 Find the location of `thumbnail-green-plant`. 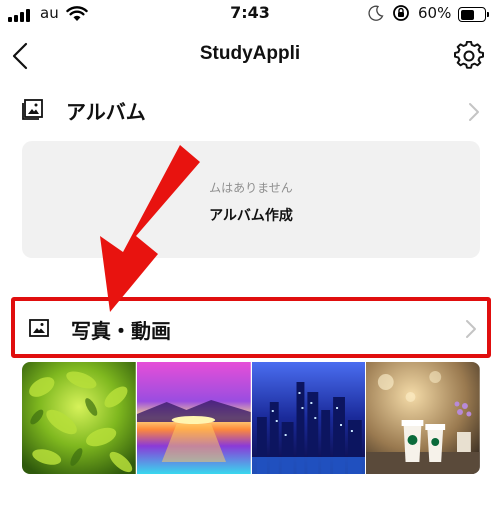

thumbnail-green-plant is located at coordinates (79, 418).